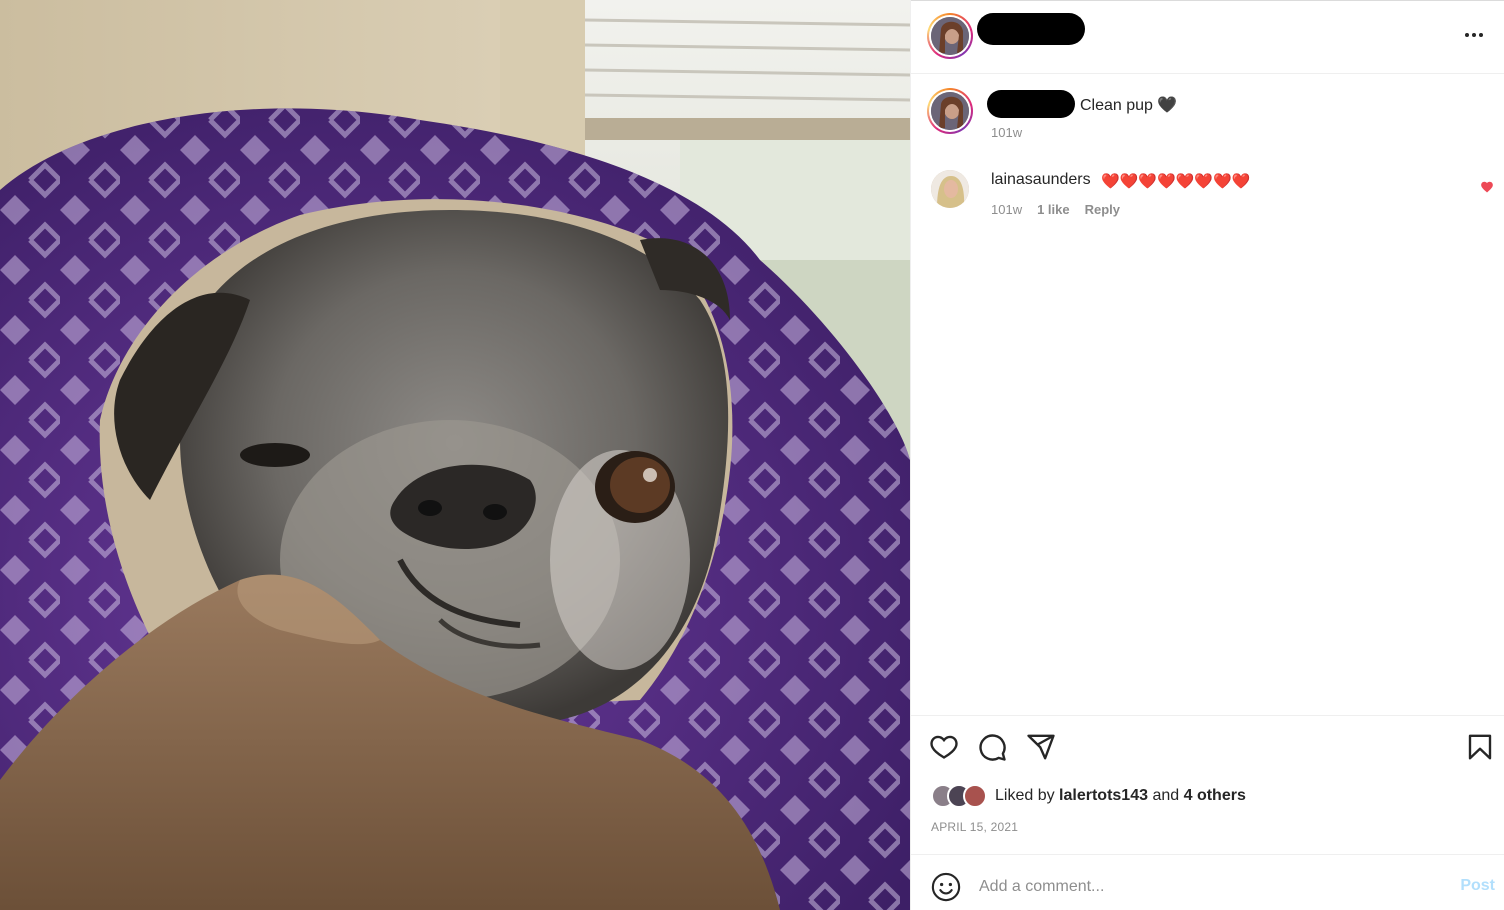 This screenshot has height=910, width=1504. I want to click on redacted-caption-username, so click(1031, 104).